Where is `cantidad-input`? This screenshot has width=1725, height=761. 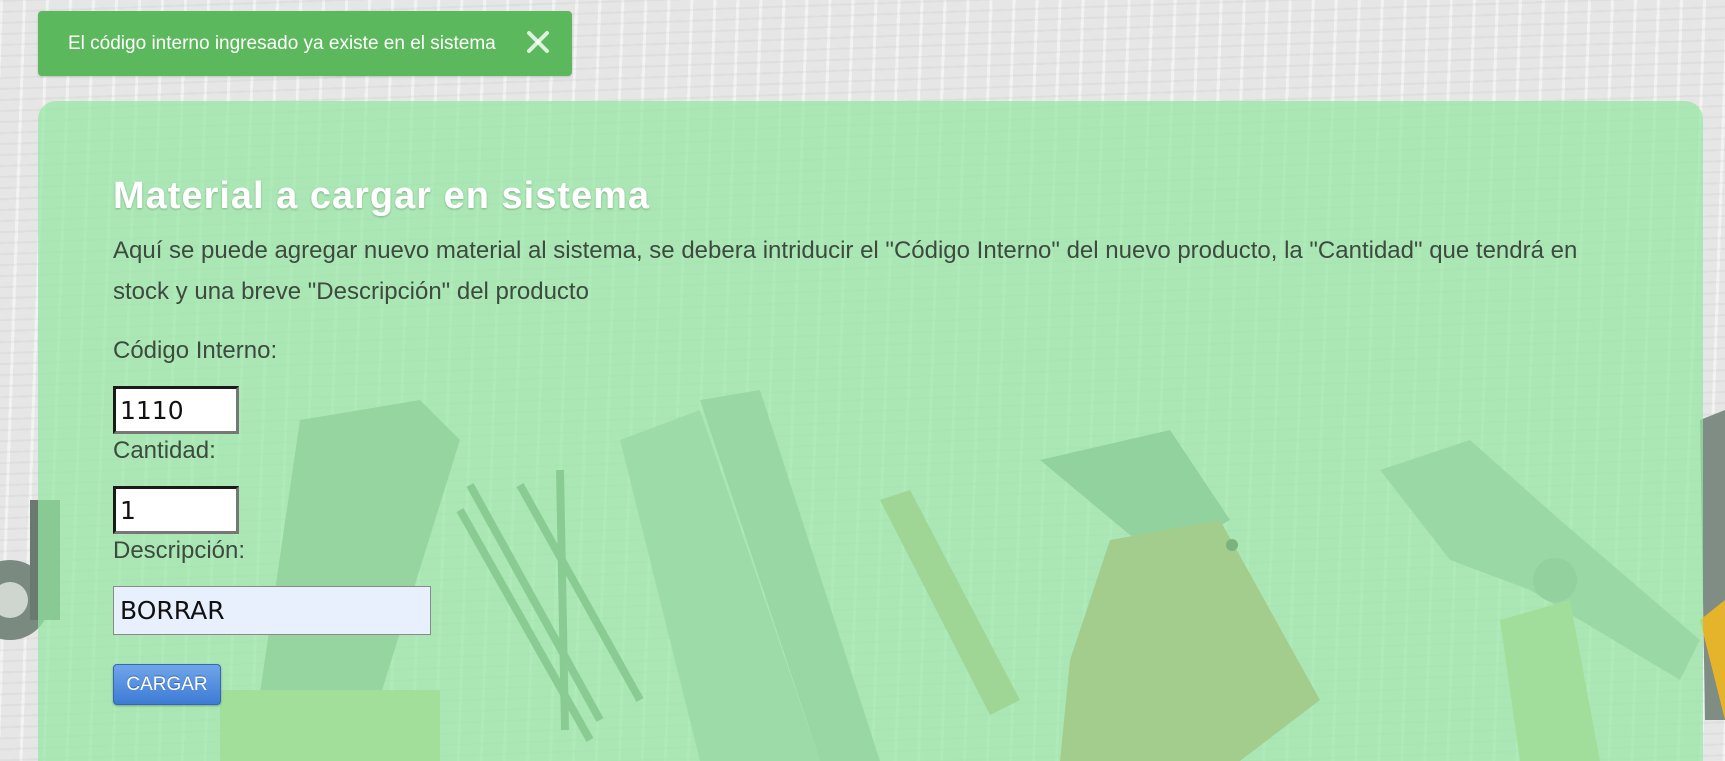 cantidad-input is located at coordinates (176, 510).